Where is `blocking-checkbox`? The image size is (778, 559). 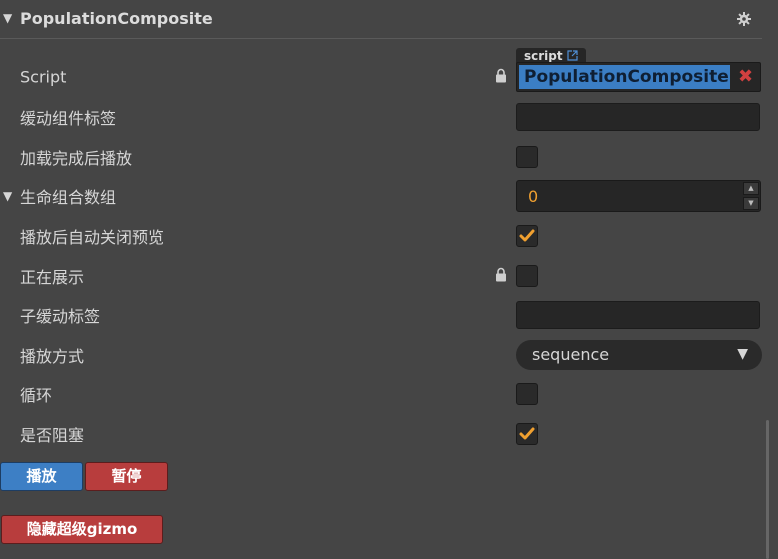
blocking-checkbox is located at coordinates (527, 434).